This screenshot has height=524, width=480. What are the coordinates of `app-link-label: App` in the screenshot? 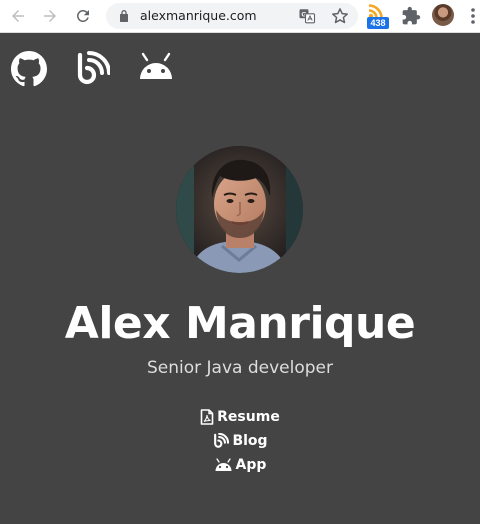 It's located at (251, 465).